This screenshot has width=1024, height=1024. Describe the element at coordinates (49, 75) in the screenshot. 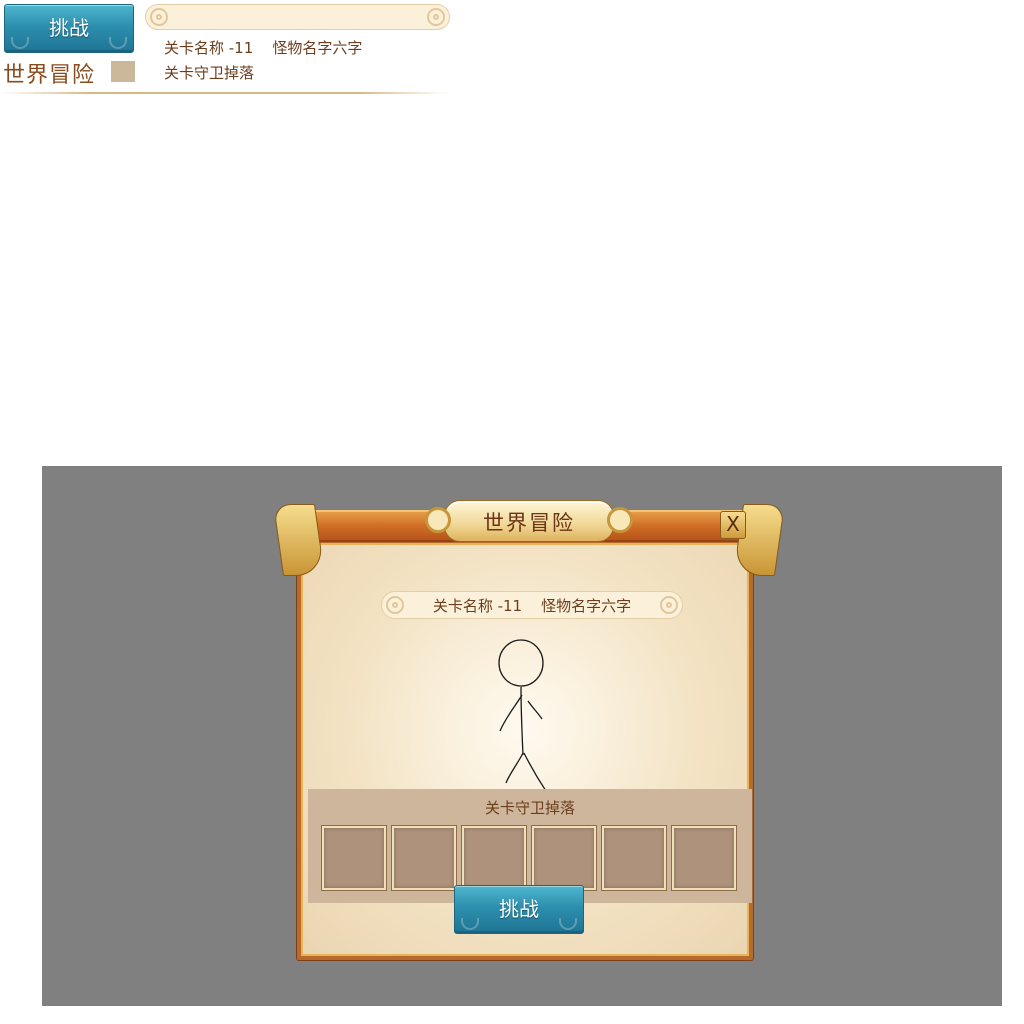

I see `title-text-sample: 世界冒险` at that location.